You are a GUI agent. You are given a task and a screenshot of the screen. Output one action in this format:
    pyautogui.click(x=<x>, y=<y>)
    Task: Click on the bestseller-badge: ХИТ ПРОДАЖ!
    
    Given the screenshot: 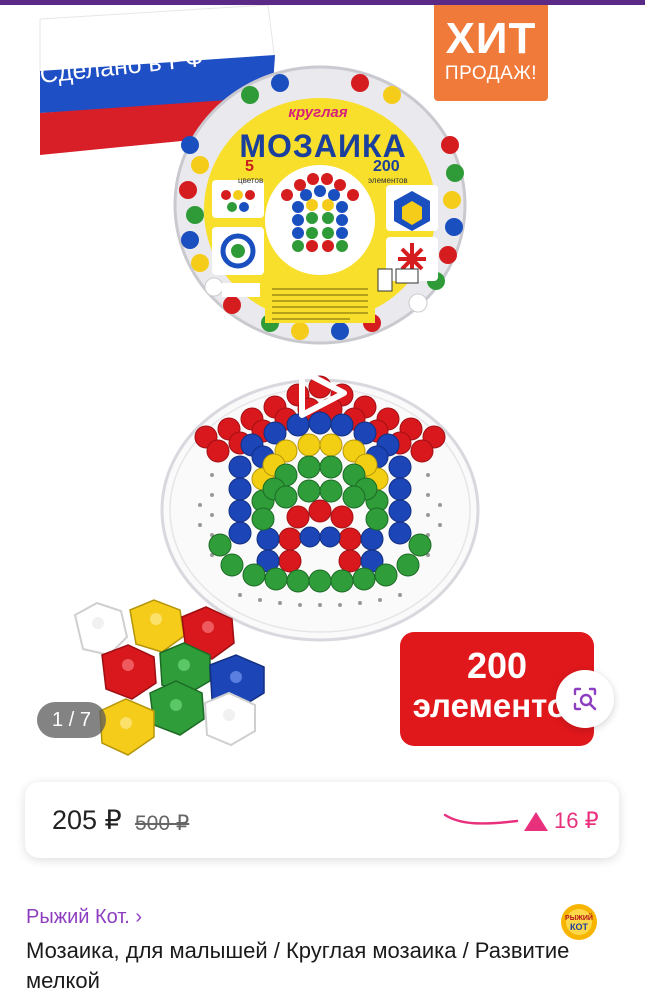 What is the action you would take?
    pyautogui.click(x=491, y=53)
    